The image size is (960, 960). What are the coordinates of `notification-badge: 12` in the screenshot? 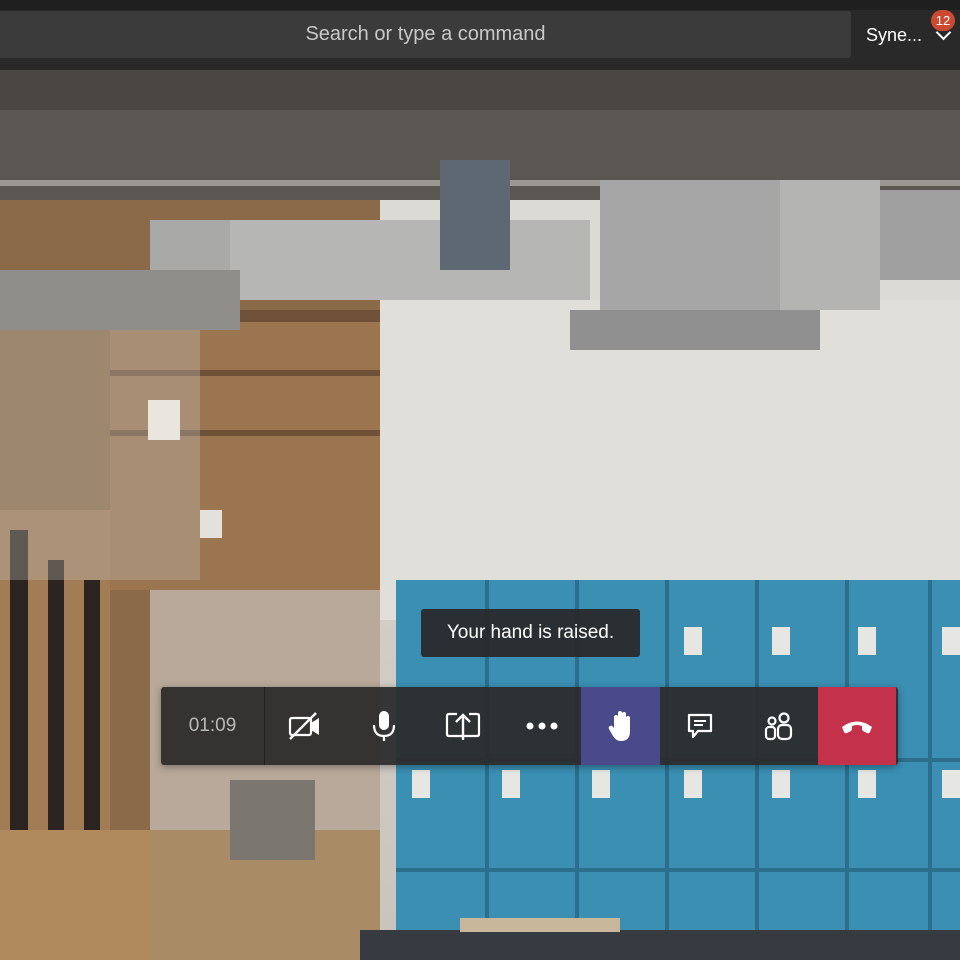 It's located at (943, 20).